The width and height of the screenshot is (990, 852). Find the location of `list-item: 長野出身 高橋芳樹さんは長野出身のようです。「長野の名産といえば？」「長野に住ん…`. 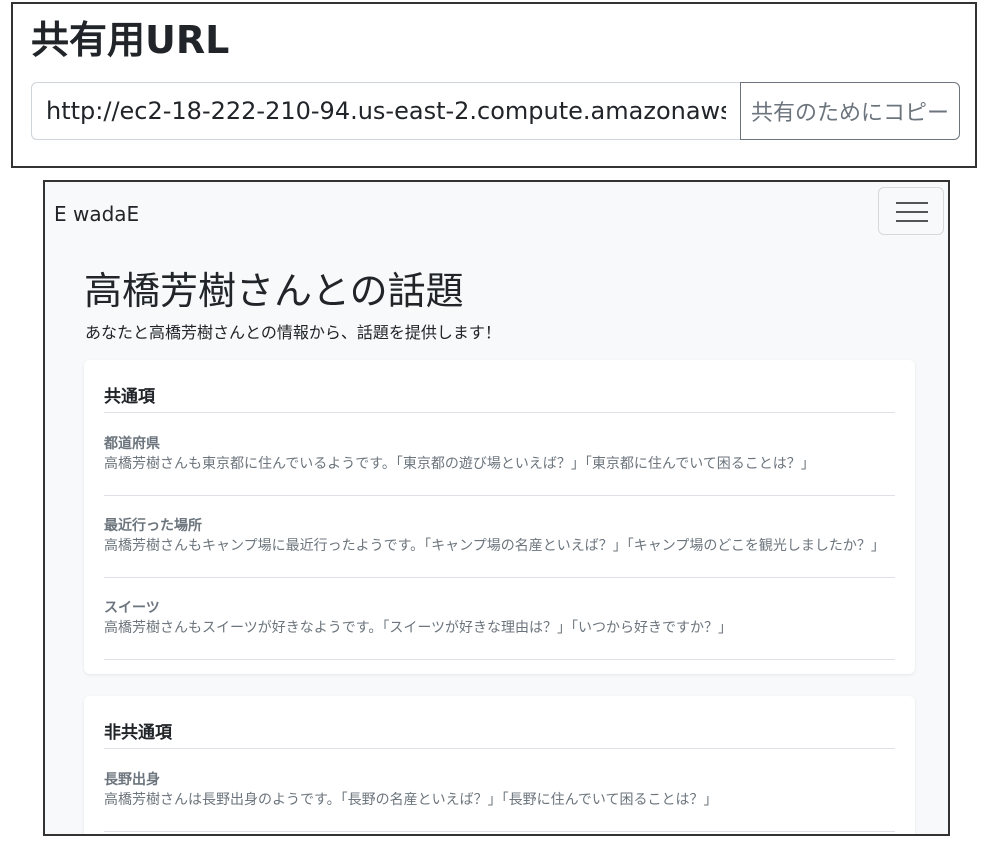

list-item: 長野出身 高橋芳樹さんは長野出身のようです。「長野の名産といえば？」「長野に住ん… is located at coordinates (499, 790).